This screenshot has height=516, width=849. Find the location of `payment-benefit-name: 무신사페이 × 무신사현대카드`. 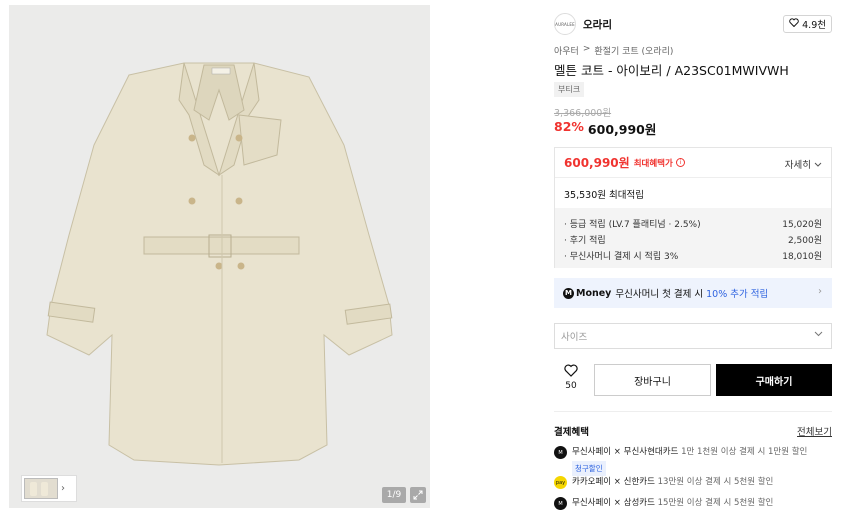

payment-benefit-name: 무신사페이 × 무신사현대카드 is located at coordinates (625, 452).